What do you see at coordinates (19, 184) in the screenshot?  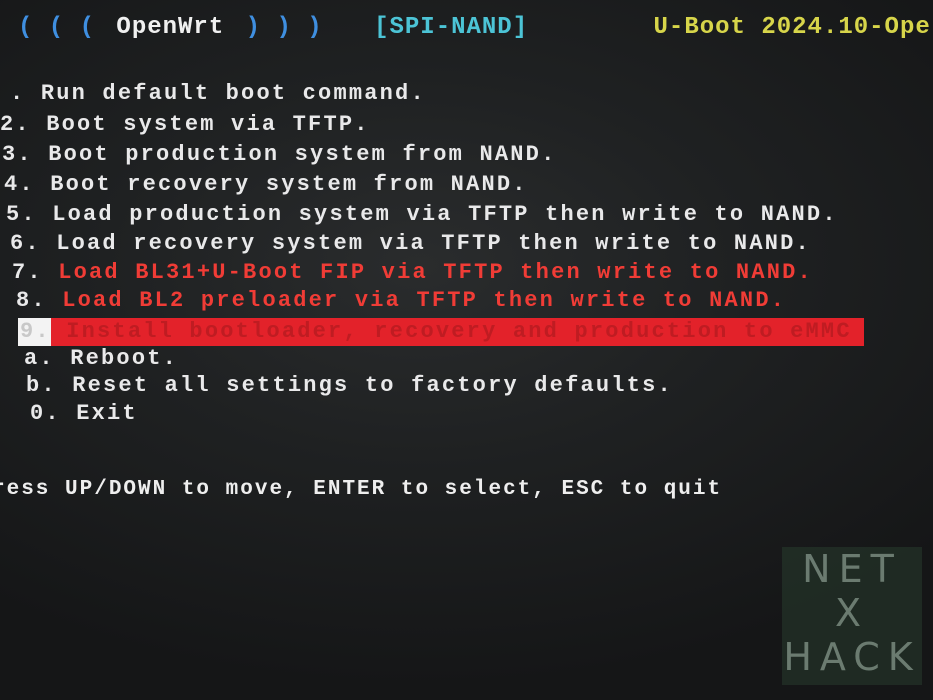 I see `menu-item-key: 4.` at bounding box center [19, 184].